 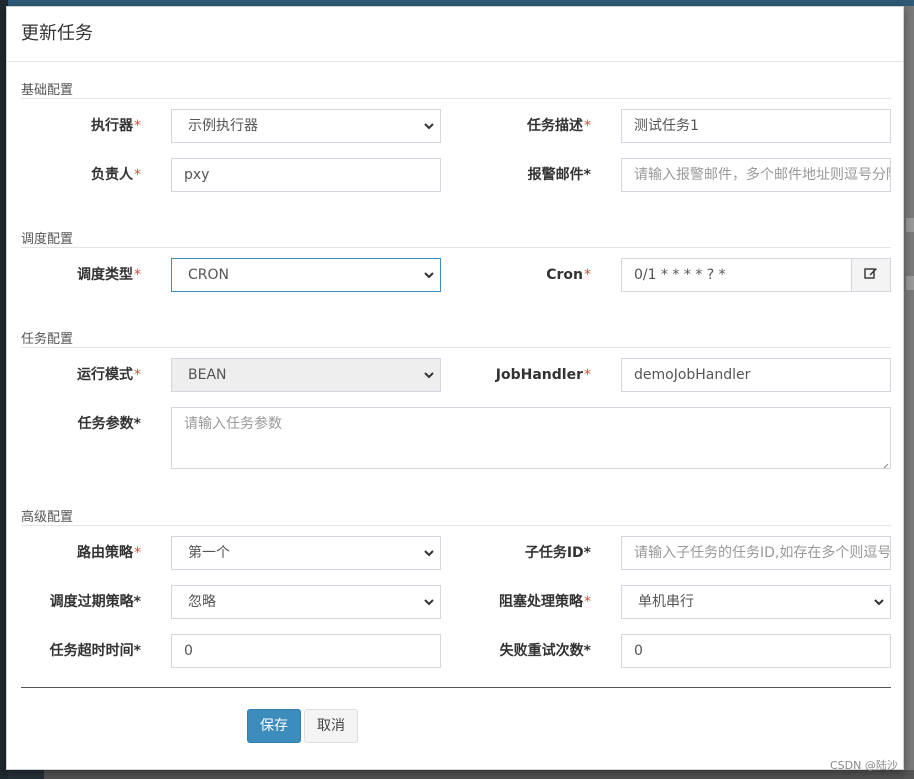 I want to click on misfire-strategy-label: 调度过期策略*, so click(x=95, y=602).